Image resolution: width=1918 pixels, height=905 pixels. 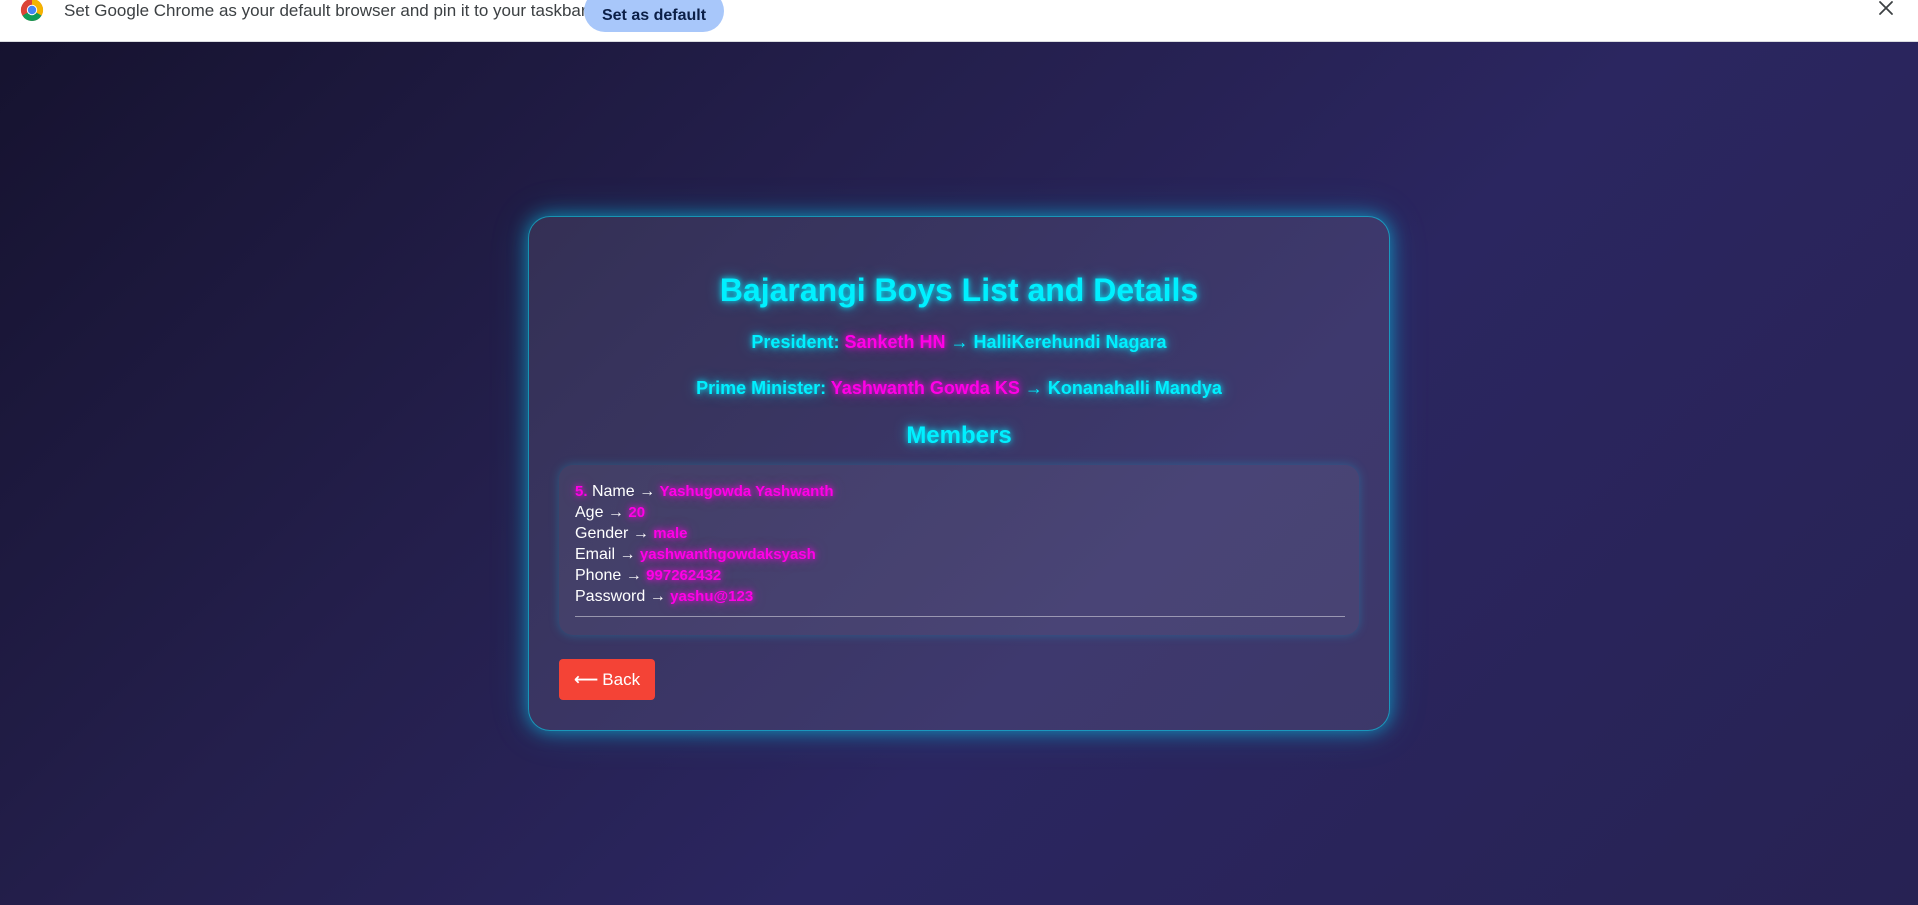 What do you see at coordinates (581, 491) in the screenshot?
I see `member-index: 5.` at bounding box center [581, 491].